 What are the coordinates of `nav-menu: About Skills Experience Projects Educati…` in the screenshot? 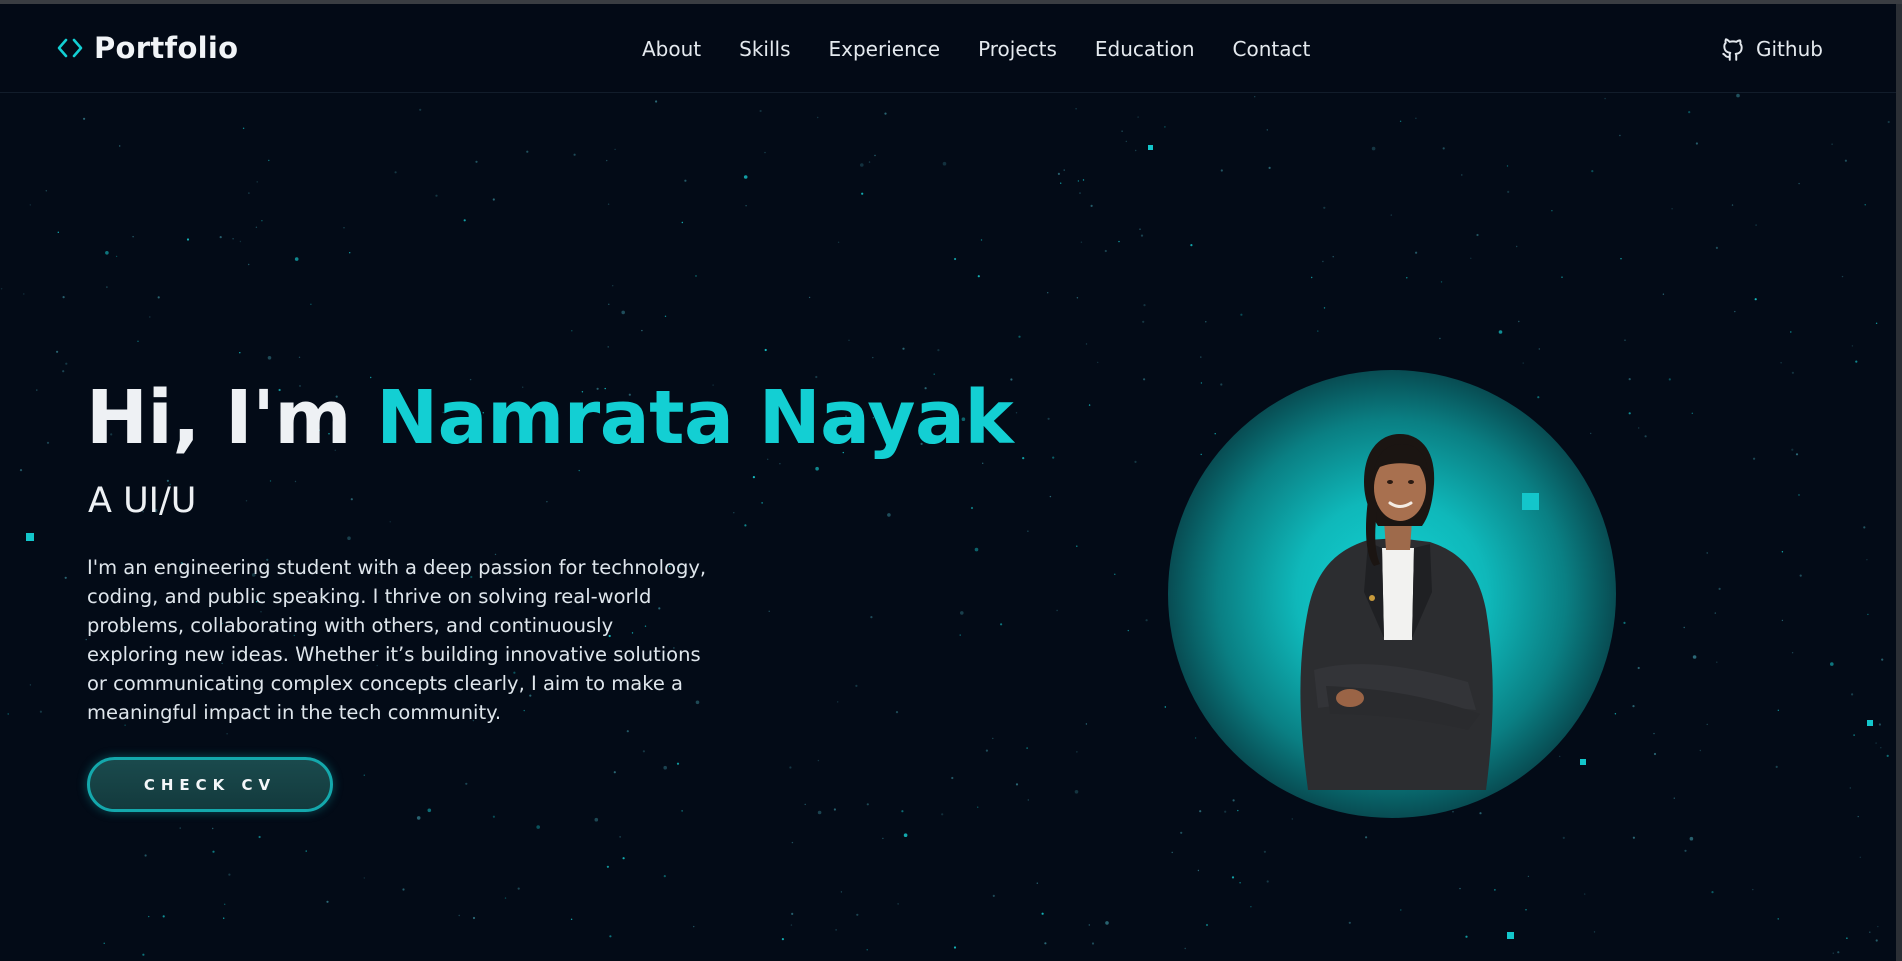 It's located at (976, 49).